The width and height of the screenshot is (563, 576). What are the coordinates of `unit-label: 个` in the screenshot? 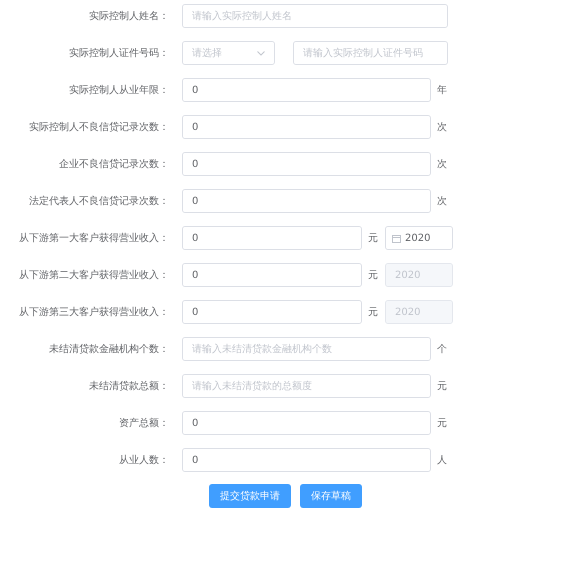 It's located at (442, 349).